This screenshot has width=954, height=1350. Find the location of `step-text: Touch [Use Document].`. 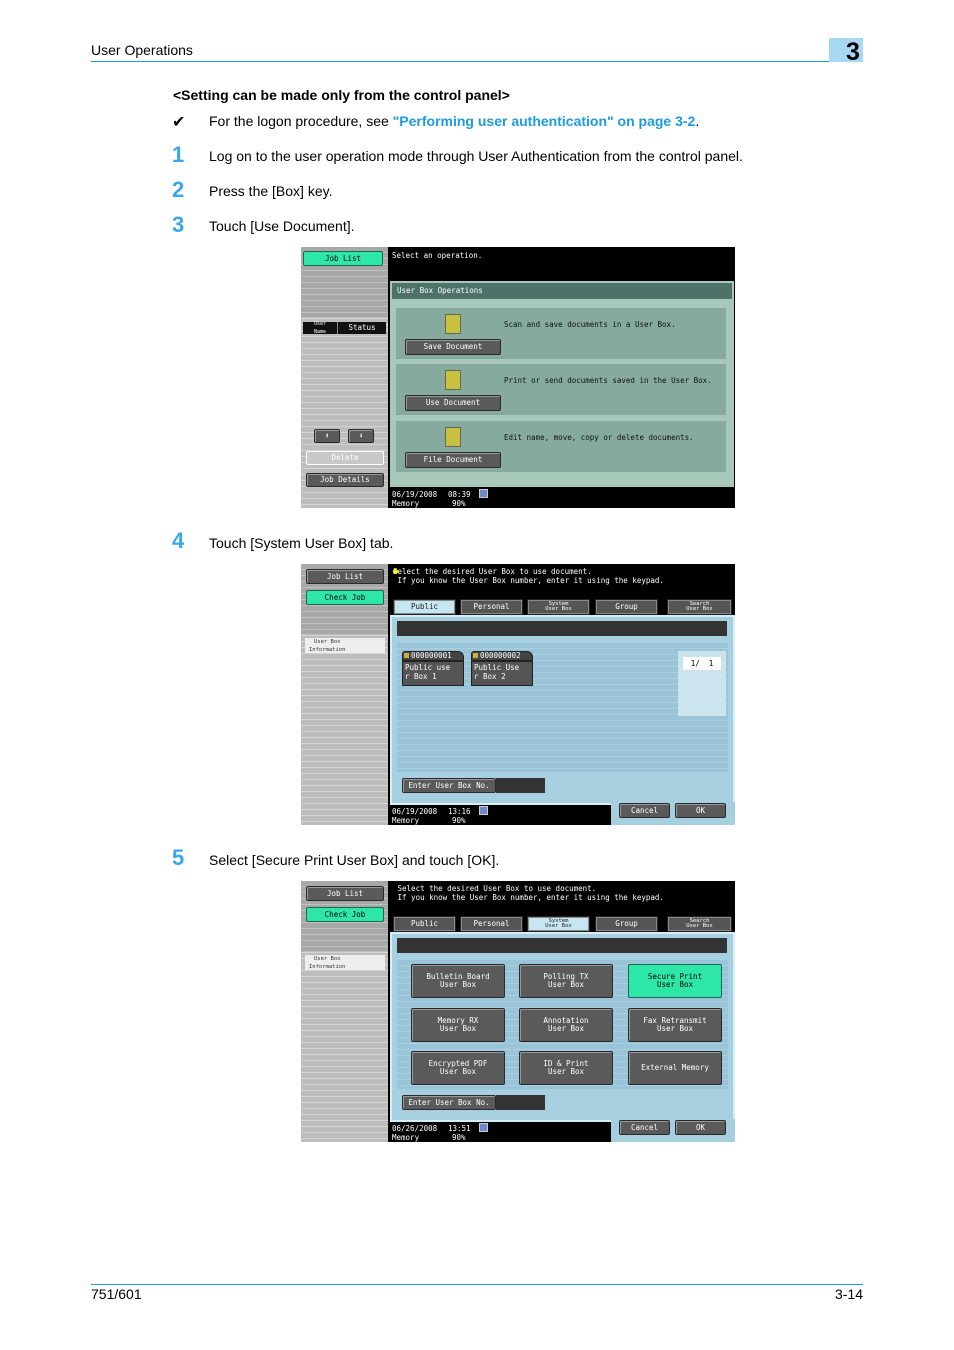

step-text: Touch [Use Document]. is located at coordinates (282, 226).